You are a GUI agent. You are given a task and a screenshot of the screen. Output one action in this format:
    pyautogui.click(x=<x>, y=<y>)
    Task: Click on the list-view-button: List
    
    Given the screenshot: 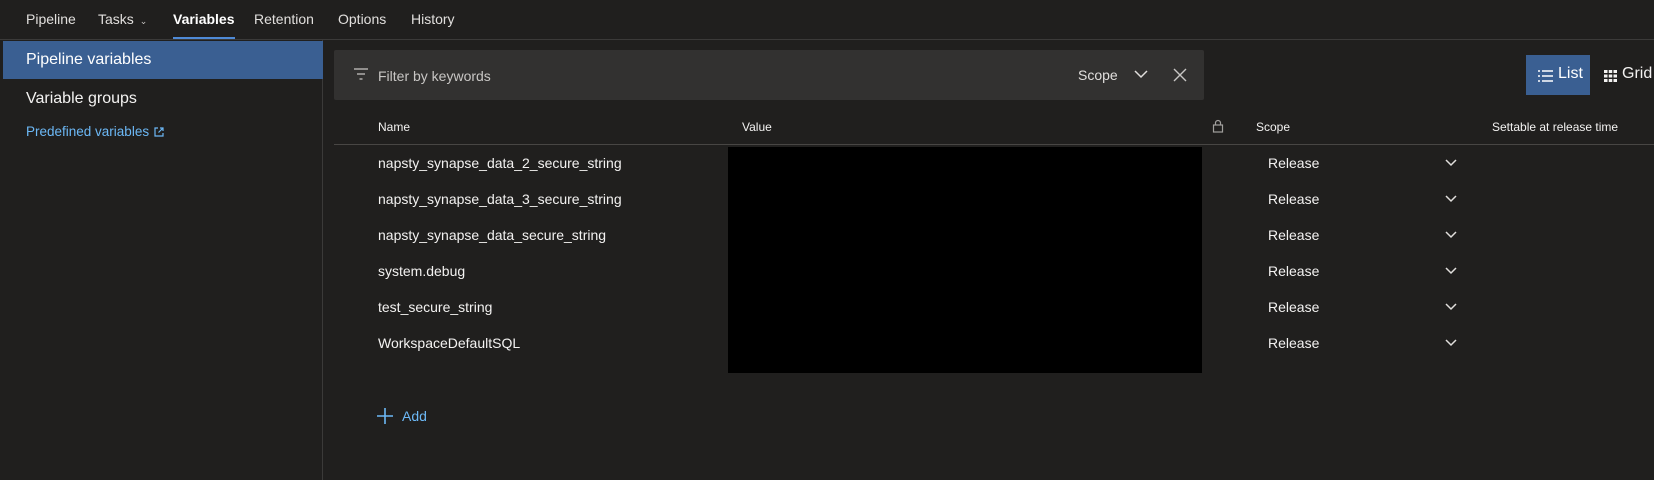 What is the action you would take?
    pyautogui.click(x=1558, y=75)
    